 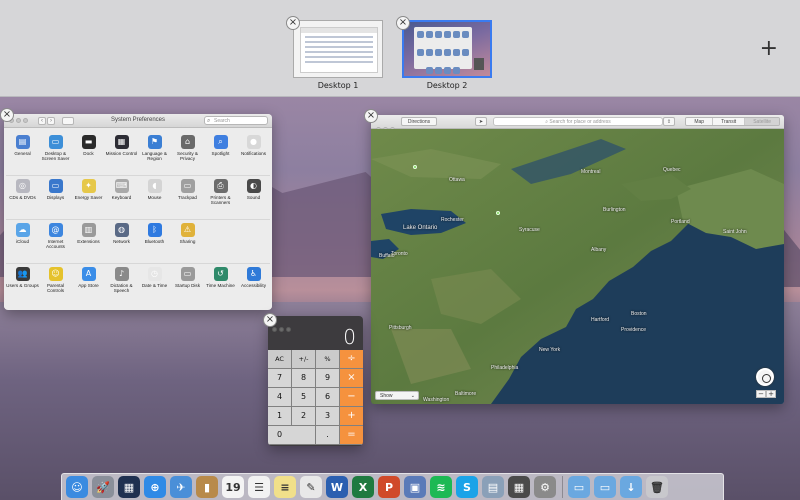 What do you see at coordinates (493, 487) in the screenshot?
I see `archive-utility-icon: ▤` at bounding box center [493, 487].